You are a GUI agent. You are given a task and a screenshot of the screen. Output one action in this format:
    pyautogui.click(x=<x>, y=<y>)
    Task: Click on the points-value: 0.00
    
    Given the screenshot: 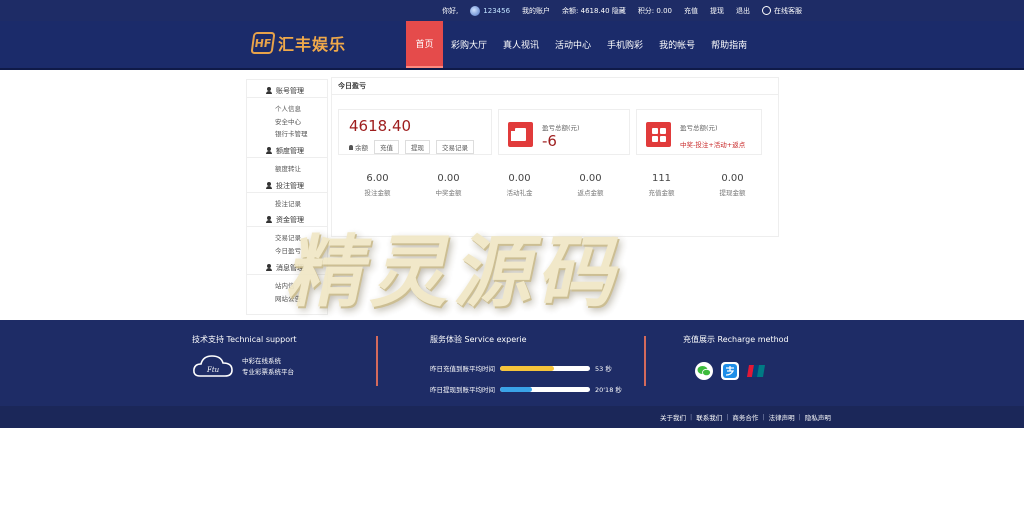 What is the action you would take?
    pyautogui.click(x=664, y=10)
    